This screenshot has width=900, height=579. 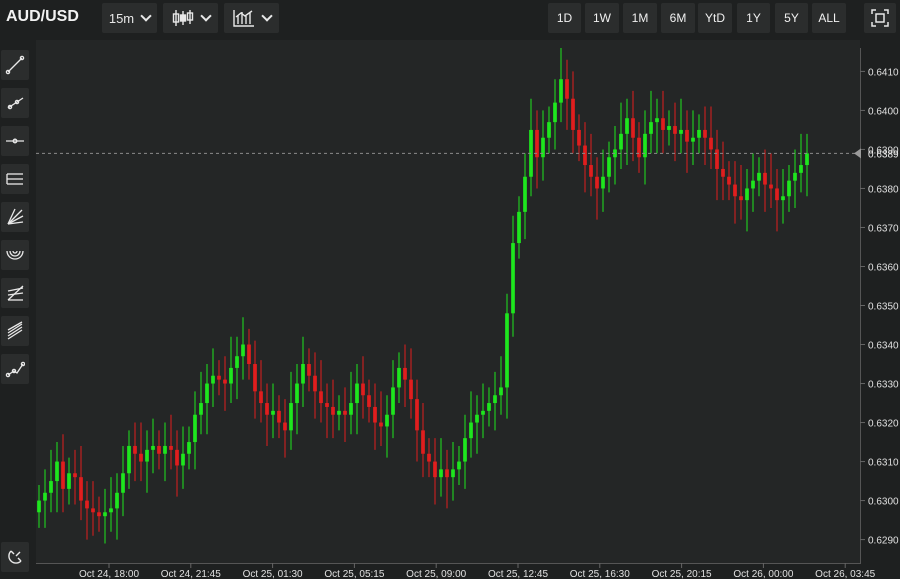 What do you see at coordinates (857, 153) in the screenshot?
I see `last-price-marker` at bounding box center [857, 153].